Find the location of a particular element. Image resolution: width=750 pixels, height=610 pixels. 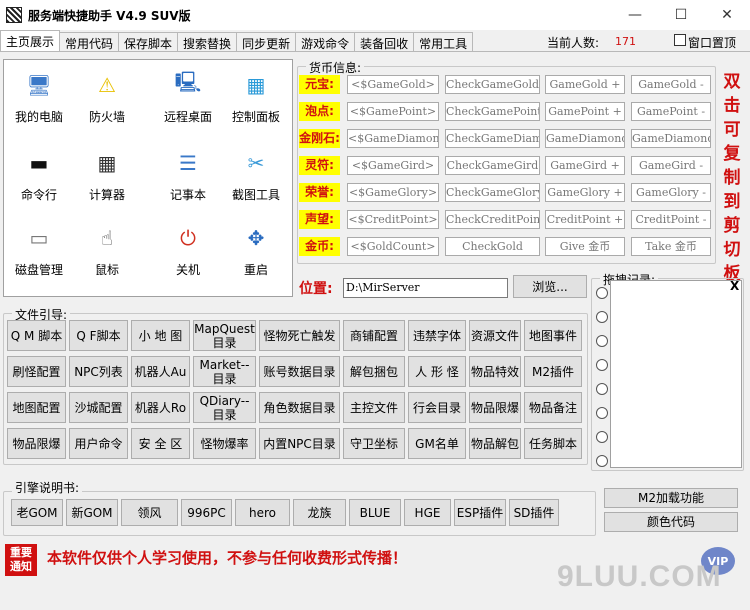

currency-code-button: GameGlory - is located at coordinates (671, 192).